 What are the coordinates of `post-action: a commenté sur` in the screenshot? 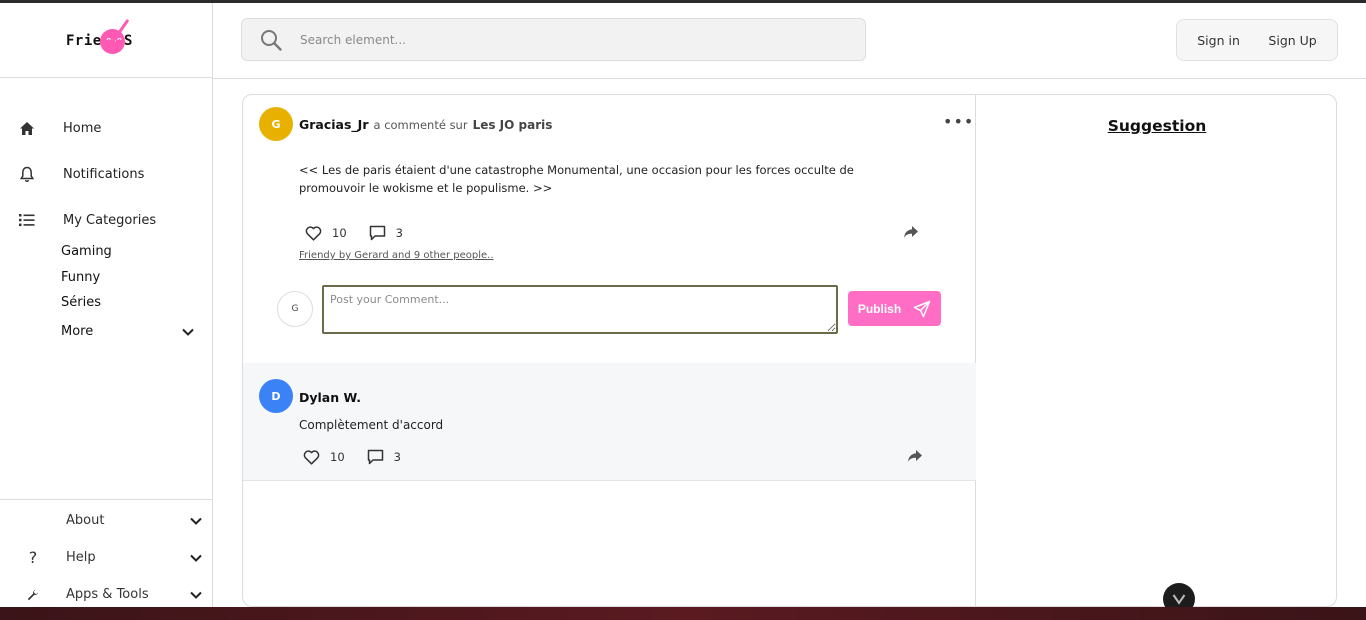 It's located at (420, 124).